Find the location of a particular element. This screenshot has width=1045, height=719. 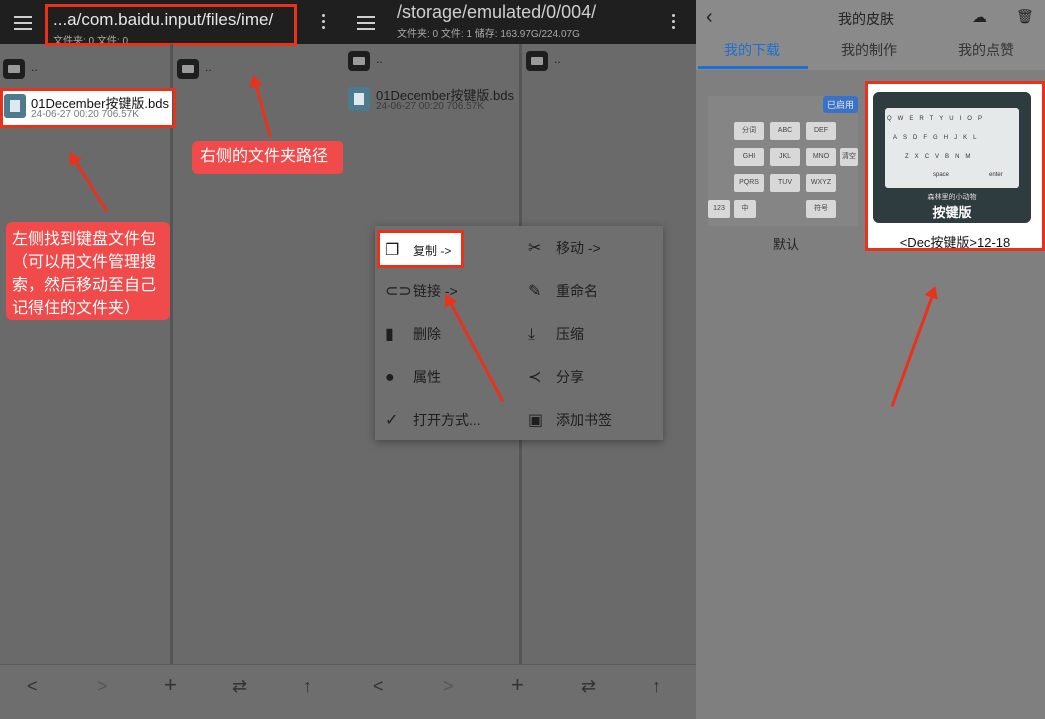

key: 清空 is located at coordinates (849, 157).